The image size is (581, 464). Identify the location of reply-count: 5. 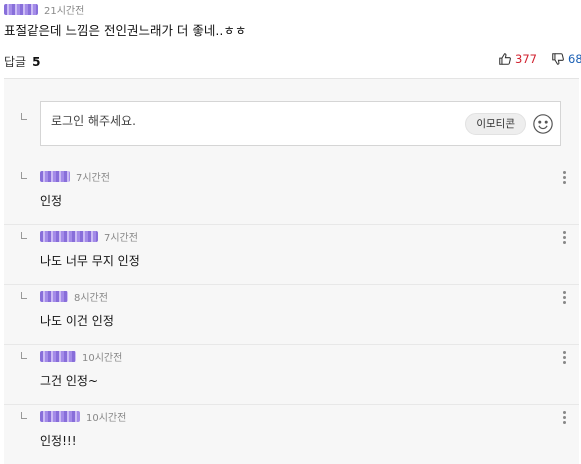
(36, 62).